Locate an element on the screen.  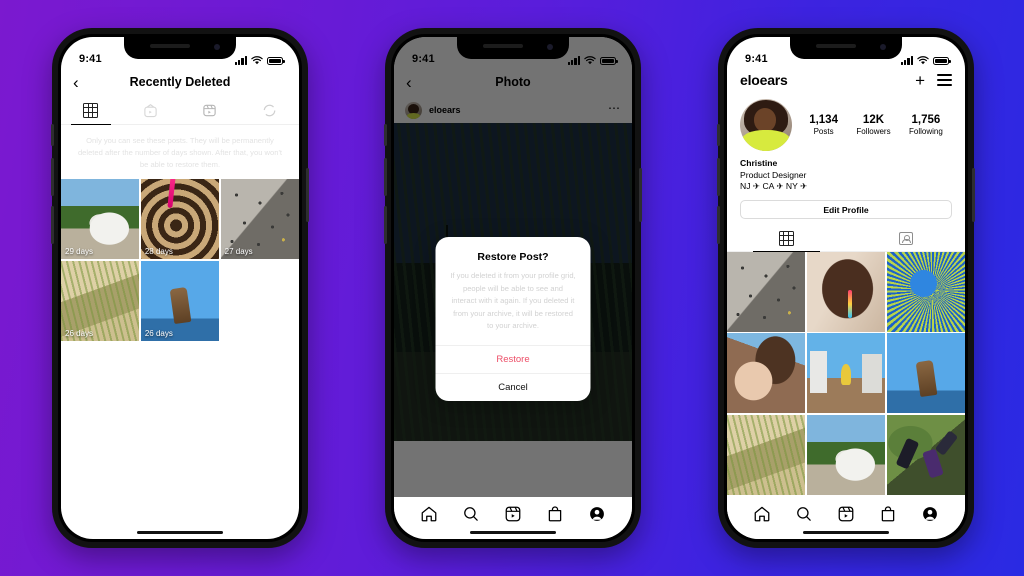
deleted-tabs is located at coordinates (180, 111).